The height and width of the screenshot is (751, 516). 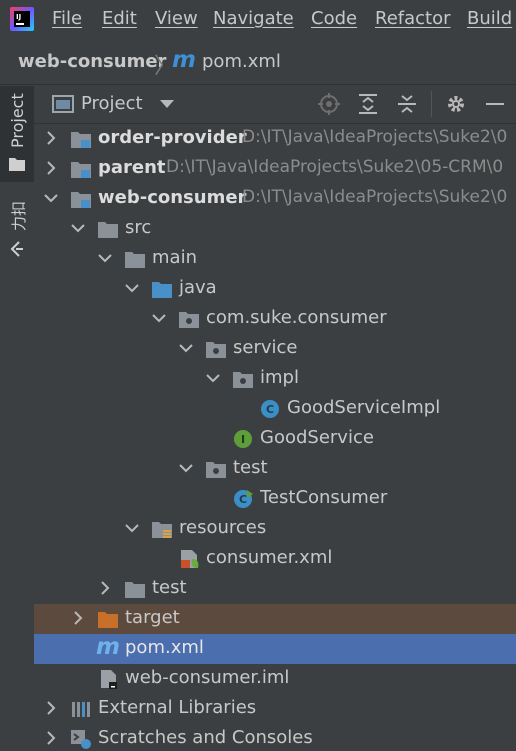 What do you see at coordinates (495, 104) in the screenshot?
I see `minimize-icon` at bounding box center [495, 104].